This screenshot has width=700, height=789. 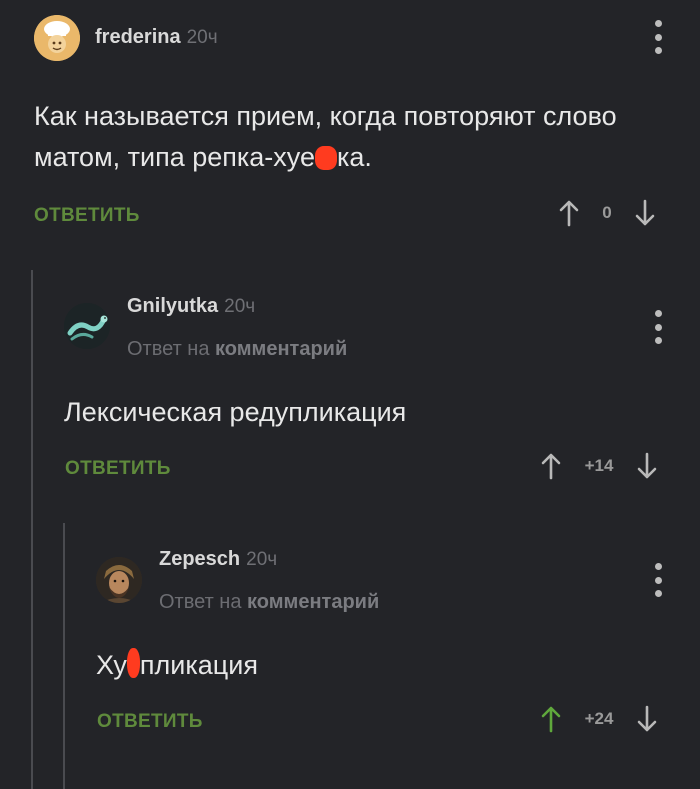 I want to click on vote-score: 0, so click(x=607, y=212).